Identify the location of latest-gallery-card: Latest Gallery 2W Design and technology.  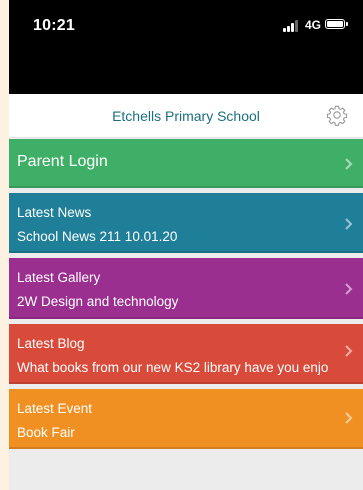
(186, 288).